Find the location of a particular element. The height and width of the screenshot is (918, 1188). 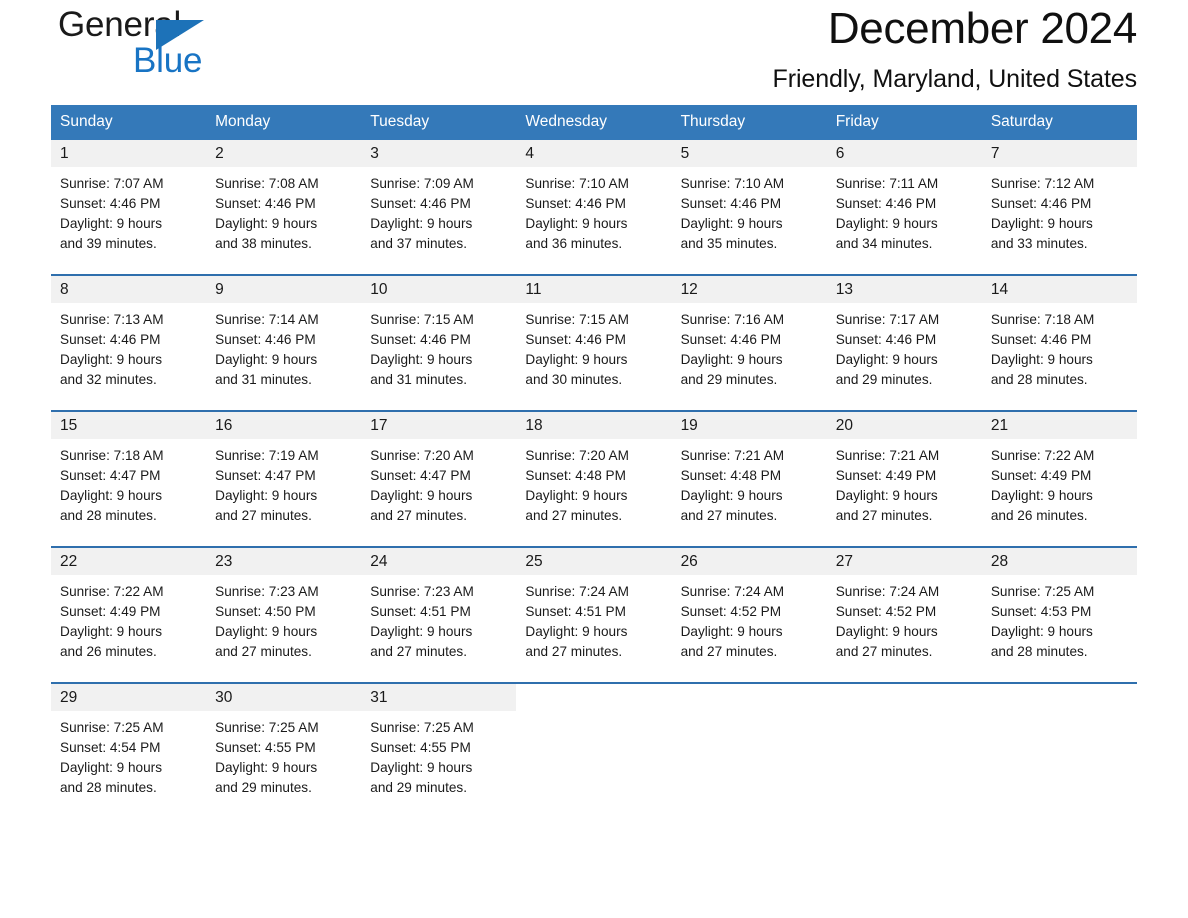

sunrise-text: Sunrise: 7:07 AM is located at coordinates (112, 183).